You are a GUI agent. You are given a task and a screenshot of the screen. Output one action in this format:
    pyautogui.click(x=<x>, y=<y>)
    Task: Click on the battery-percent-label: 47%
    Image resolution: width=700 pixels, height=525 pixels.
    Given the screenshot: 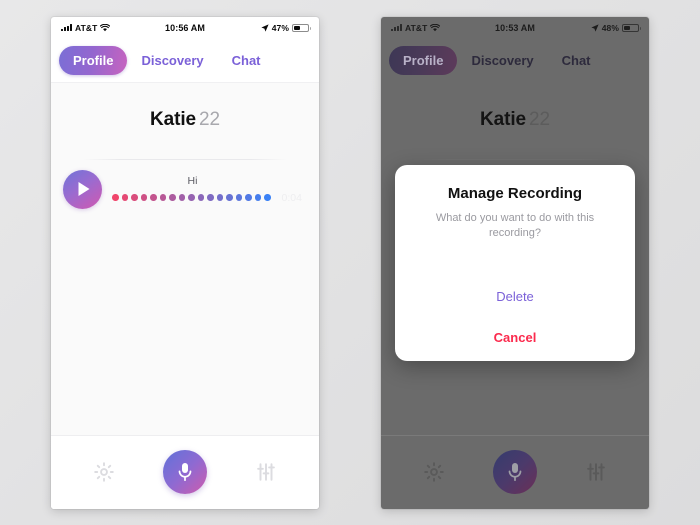 What is the action you would take?
    pyautogui.click(x=280, y=27)
    